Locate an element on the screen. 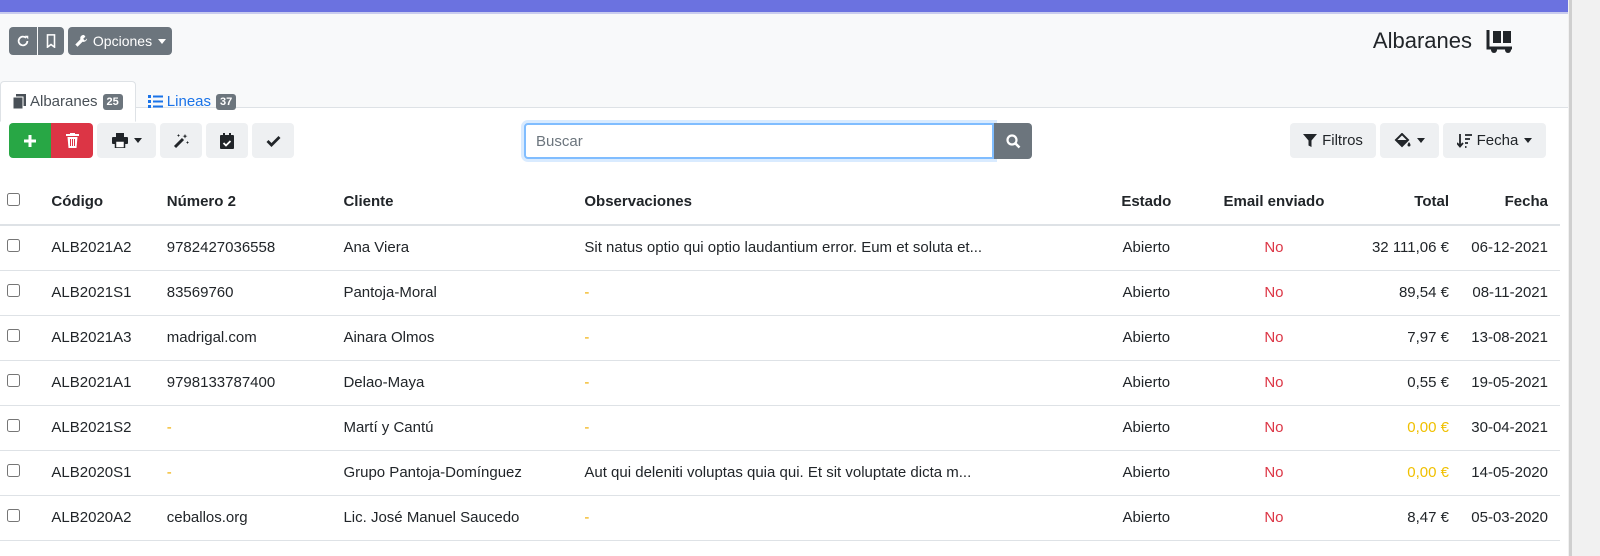 This screenshot has height=556, width=1600. cell-total: 32 111,06 € is located at coordinates (1400, 248).